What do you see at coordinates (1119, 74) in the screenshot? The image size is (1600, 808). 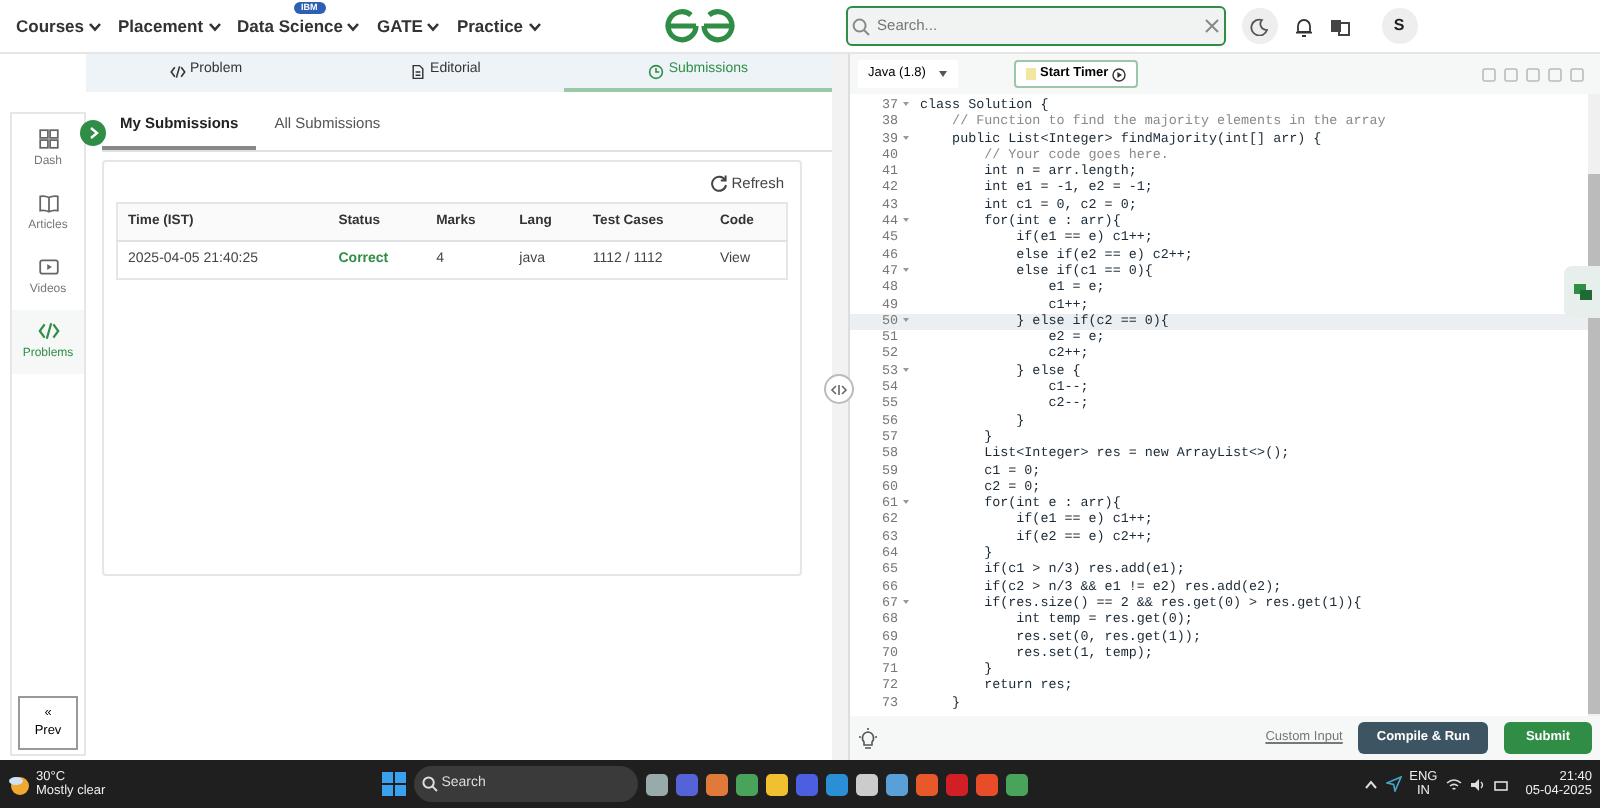 I see `play-icon` at bounding box center [1119, 74].